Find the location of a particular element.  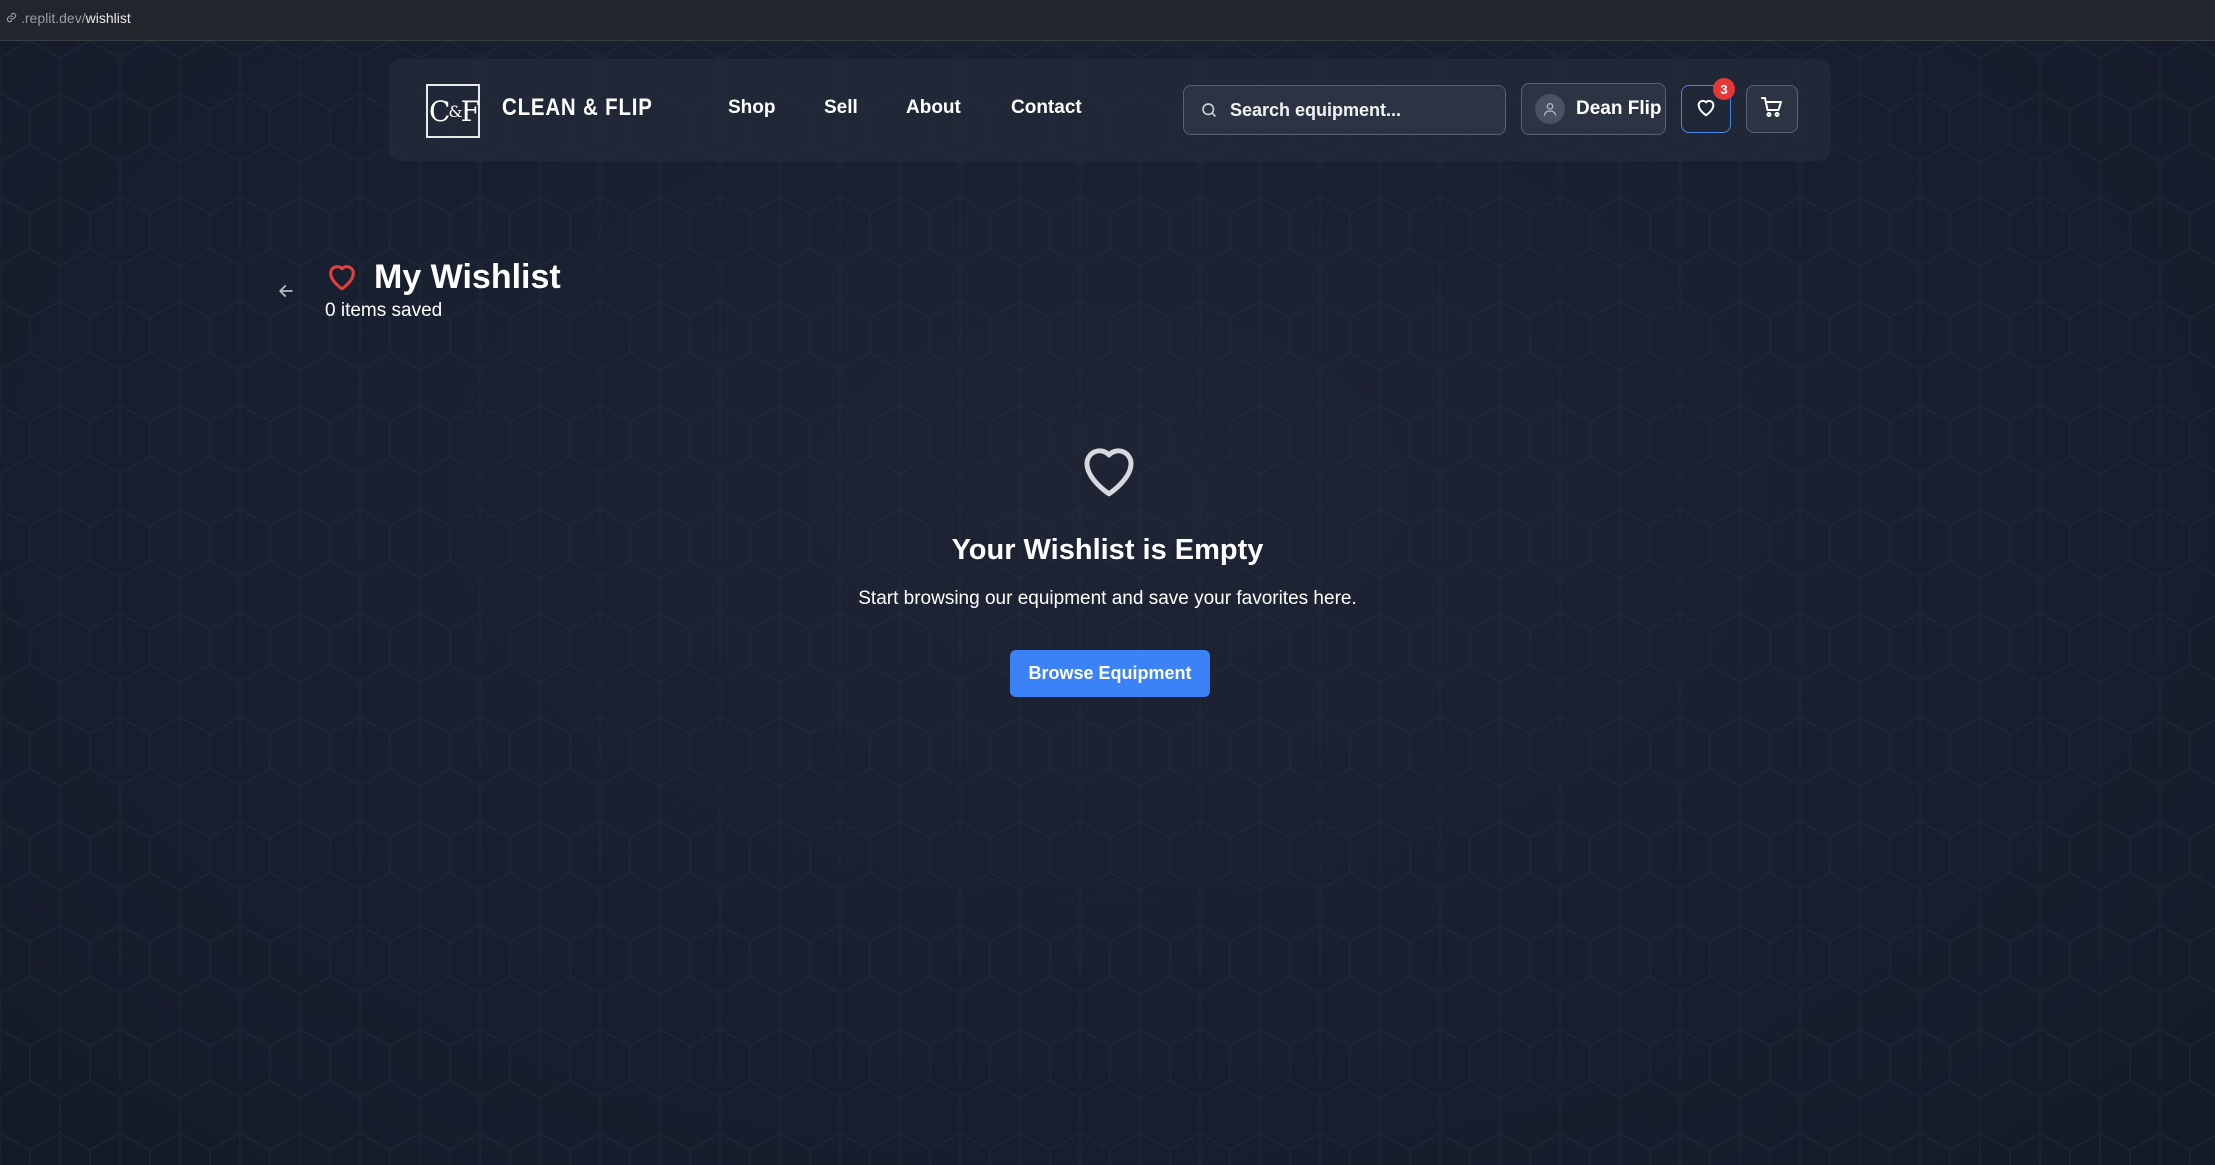

logo-letter-f: F is located at coordinates (470, 111).